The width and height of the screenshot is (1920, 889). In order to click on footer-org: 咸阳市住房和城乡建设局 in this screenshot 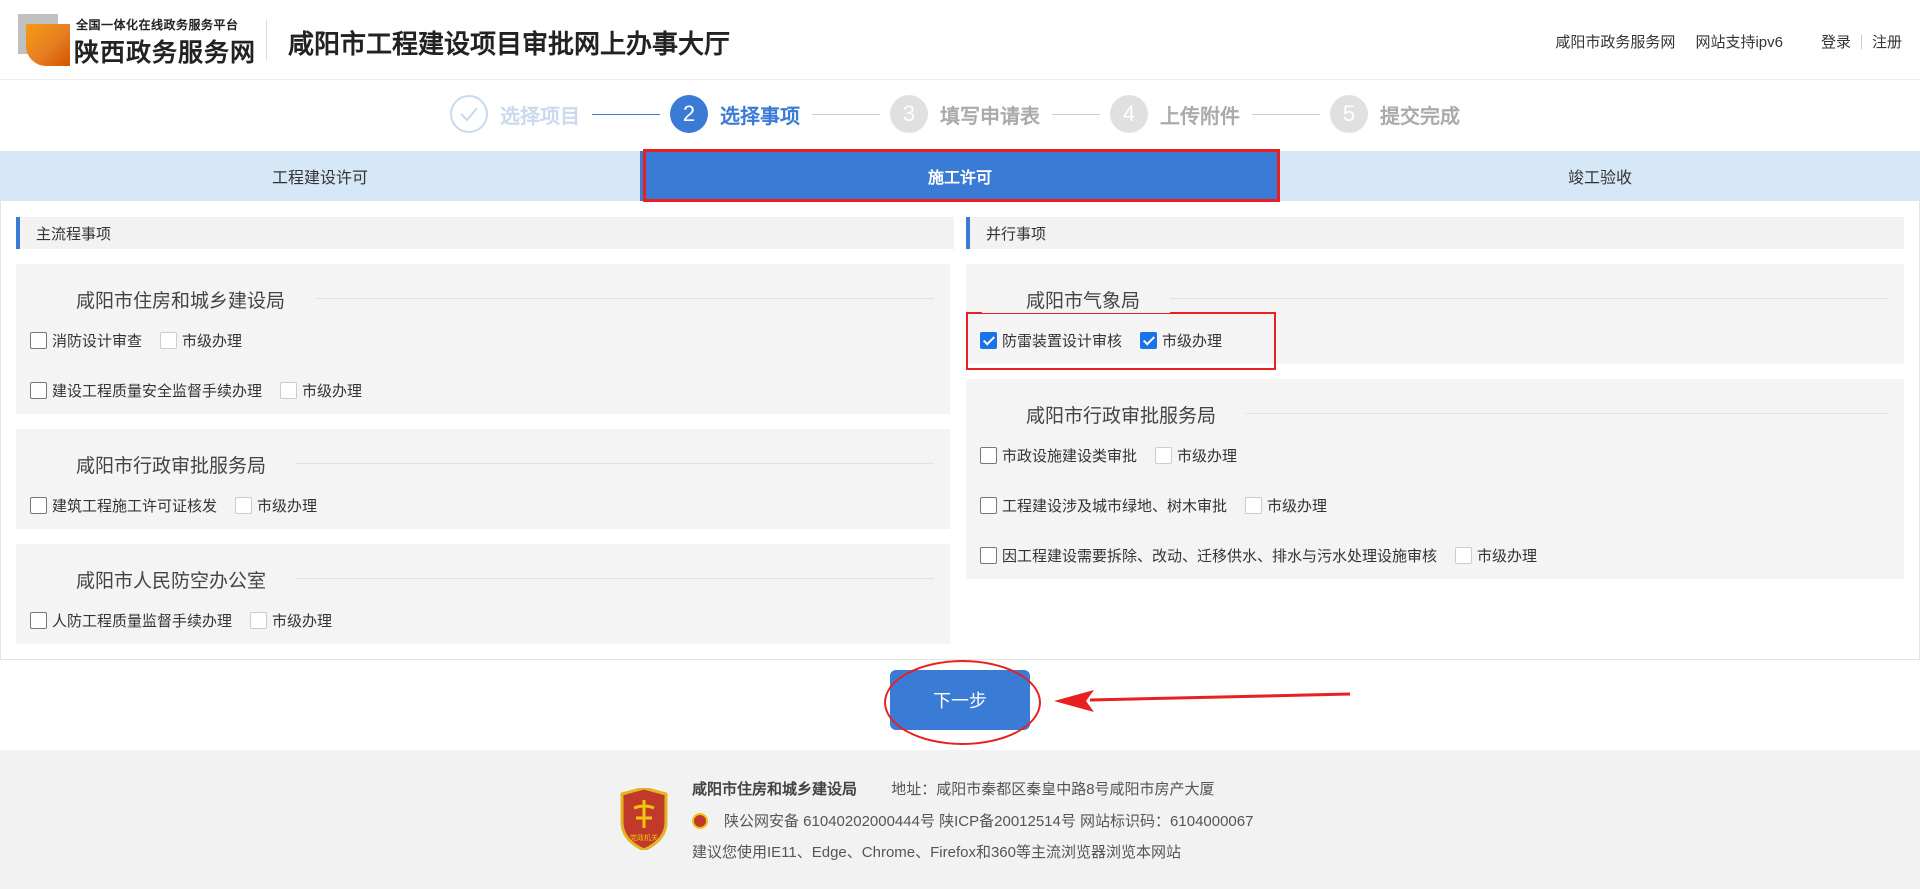, I will do `click(775, 789)`.